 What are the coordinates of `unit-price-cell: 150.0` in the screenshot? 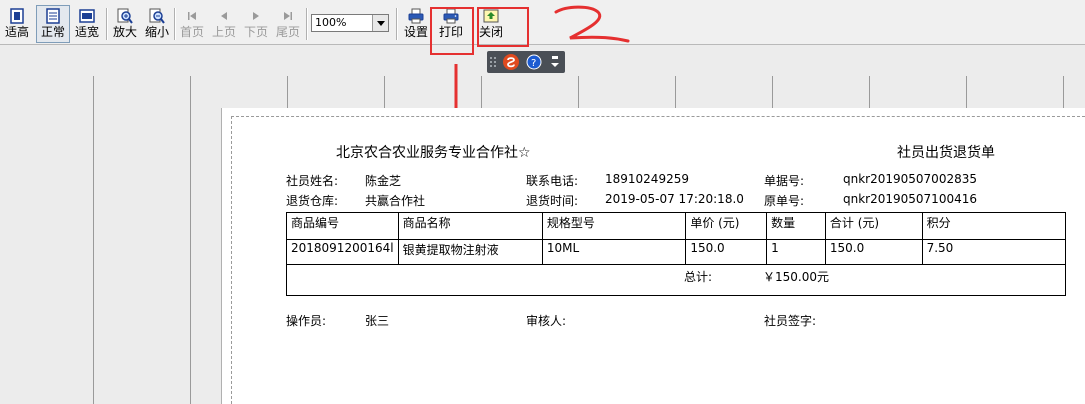 It's located at (726, 252).